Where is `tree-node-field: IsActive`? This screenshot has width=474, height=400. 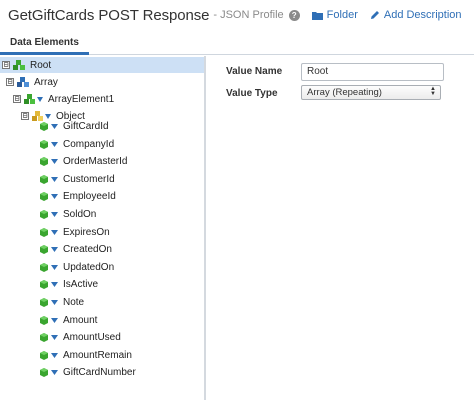 tree-node-field: IsActive is located at coordinates (68, 284).